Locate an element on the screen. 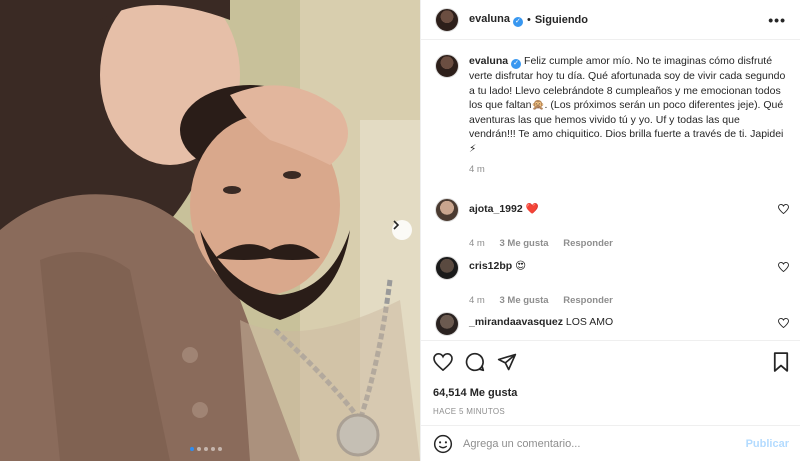 This screenshot has width=800, height=461. likes-count: 64,514 Me gusta is located at coordinates (611, 393).